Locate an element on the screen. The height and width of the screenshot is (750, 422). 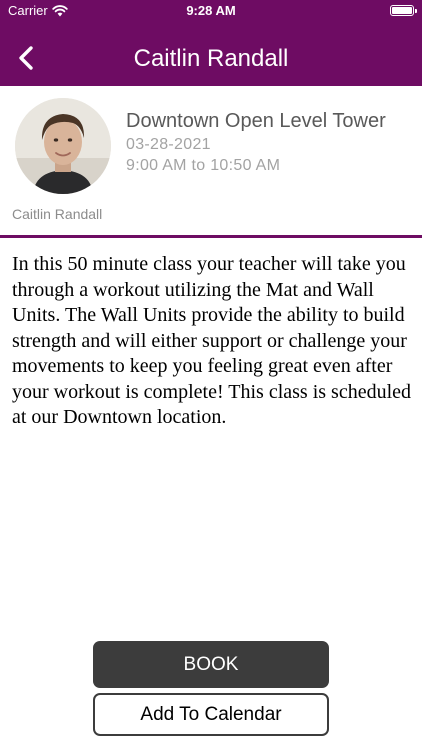
page-title: Caitlin Randall is located at coordinates (211, 58).